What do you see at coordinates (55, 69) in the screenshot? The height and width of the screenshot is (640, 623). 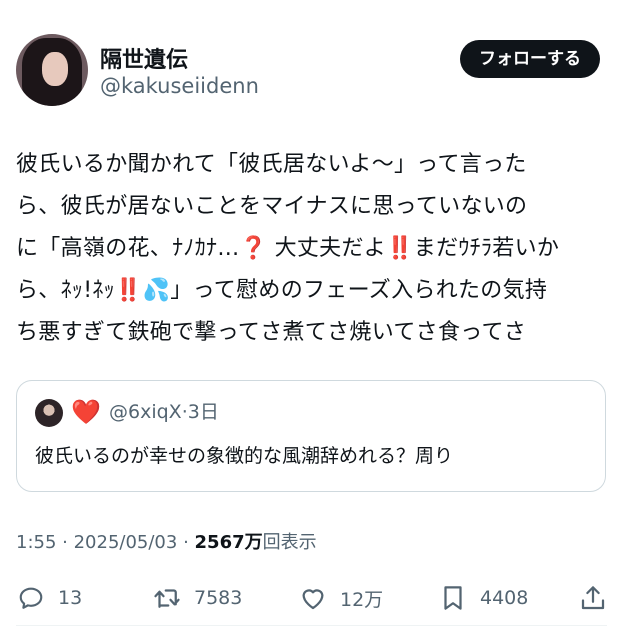 I see `avatar-face` at bounding box center [55, 69].